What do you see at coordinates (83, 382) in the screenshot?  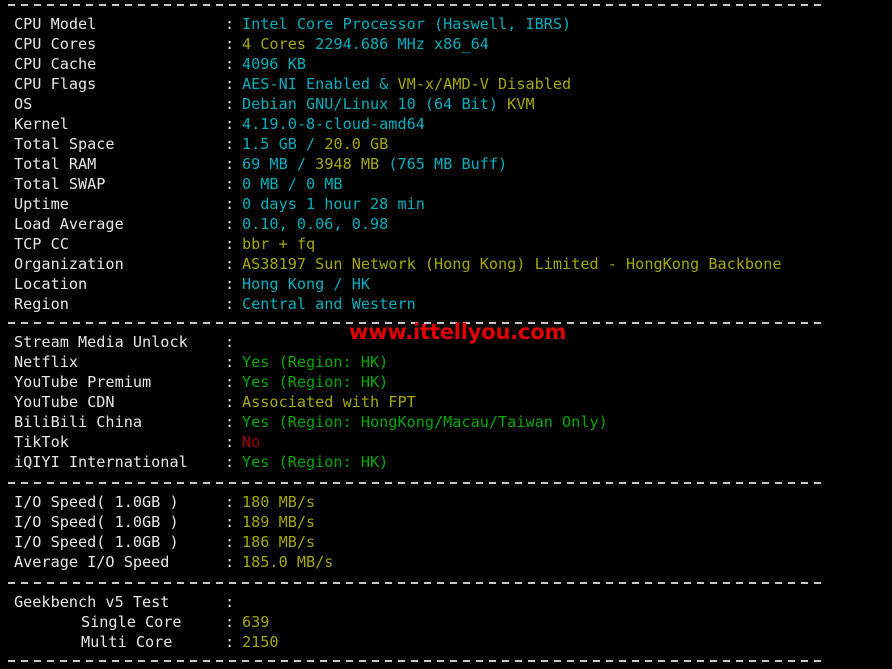 I see `row-label: YouTube Premium` at bounding box center [83, 382].